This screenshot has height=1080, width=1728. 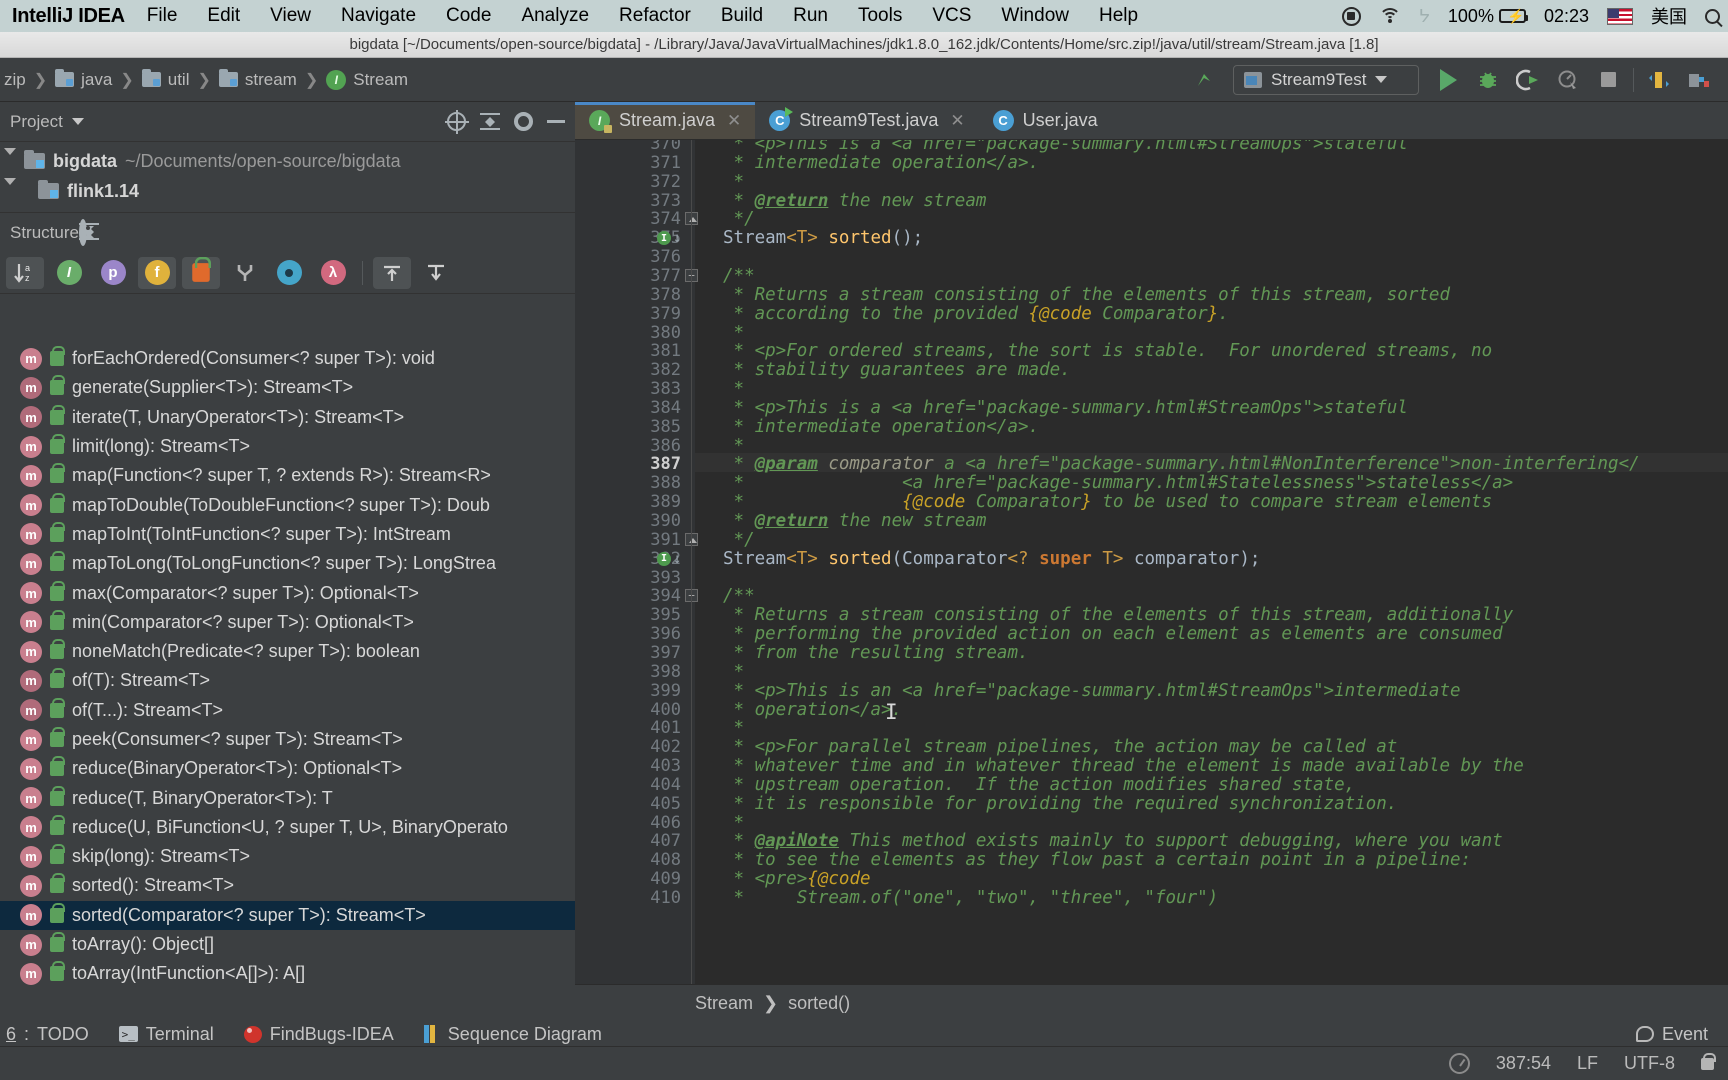 I want to click on structure-member-row: m of(T...): Stream<T>, so click(x=287, y=710).